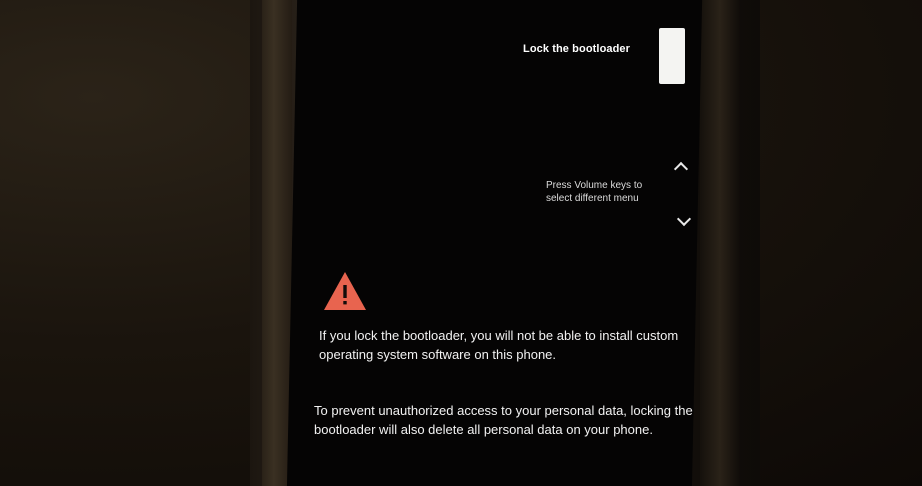 Image resolution: width=922 pixels, height=486 pixels. What do you see at coordinates (720, 243) in the screenshot?
I see `phone-right-edge` at bounding box center [720, 243].